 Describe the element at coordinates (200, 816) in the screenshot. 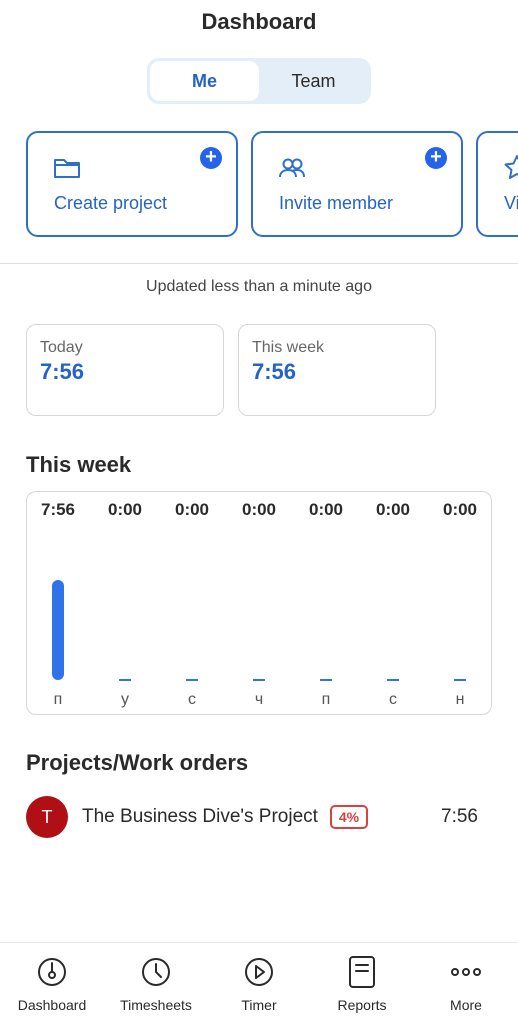

I see `project-name: The Business Dive's Project` at that location.